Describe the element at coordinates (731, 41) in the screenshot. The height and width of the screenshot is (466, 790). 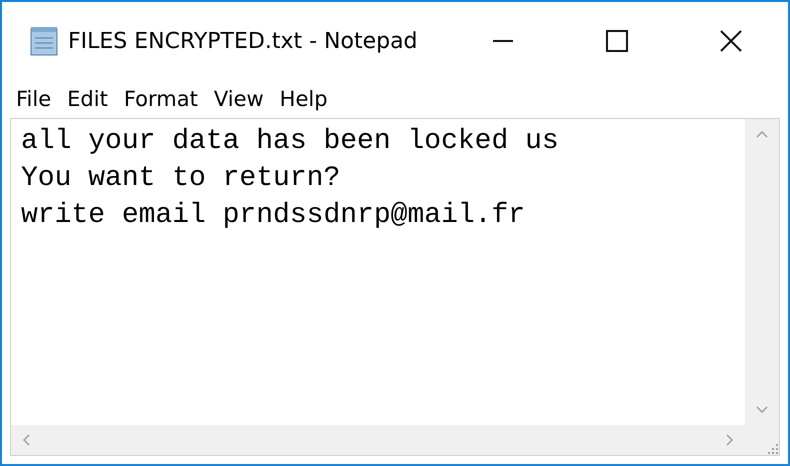
I see `close-icon` at that location.